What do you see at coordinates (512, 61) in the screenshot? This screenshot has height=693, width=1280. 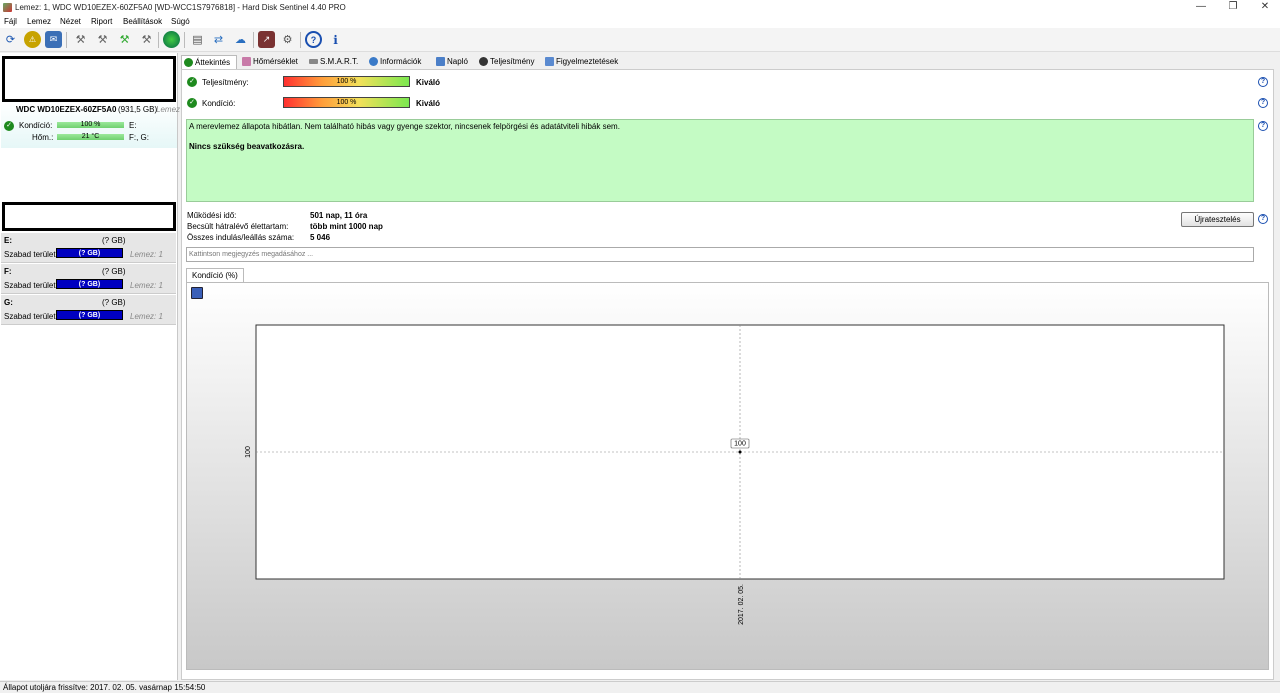 I see `tab-label: Teljesítmény` at bounding box center [512, 61].